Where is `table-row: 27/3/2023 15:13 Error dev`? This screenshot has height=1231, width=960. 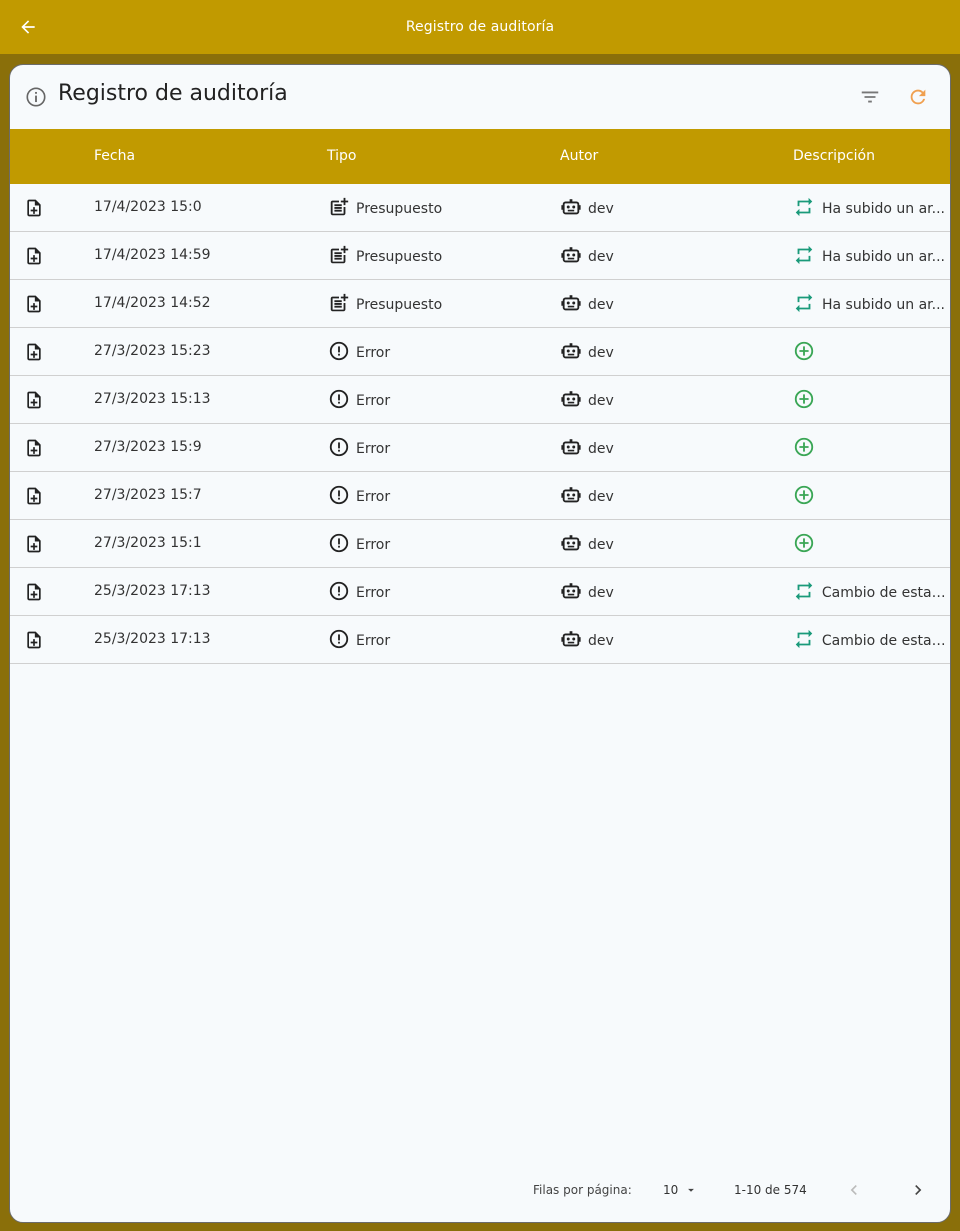
table-row: 27/3/2023 15:13 Error dev is located at coordinates (480, 400).